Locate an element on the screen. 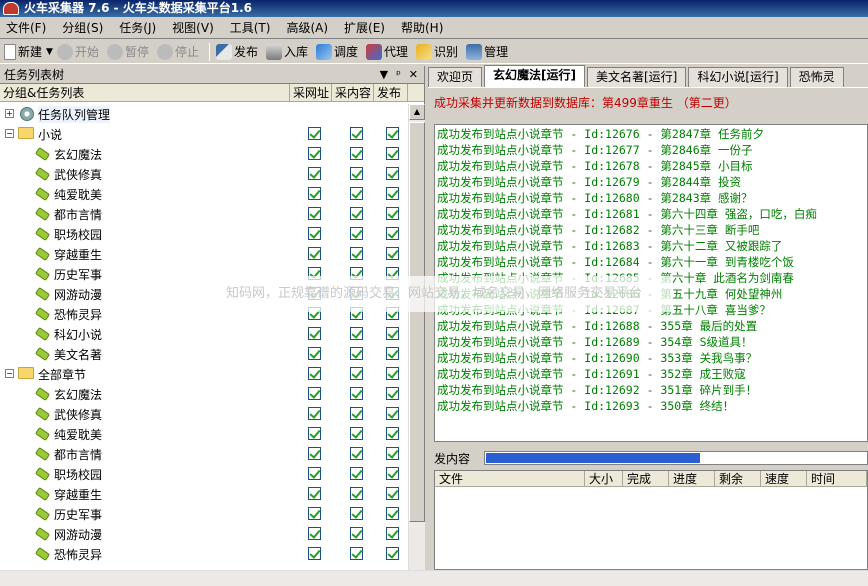 The width and height of the screenshot is (868, 586). tree-group: − 小说 is located at coordinates (204, 134).